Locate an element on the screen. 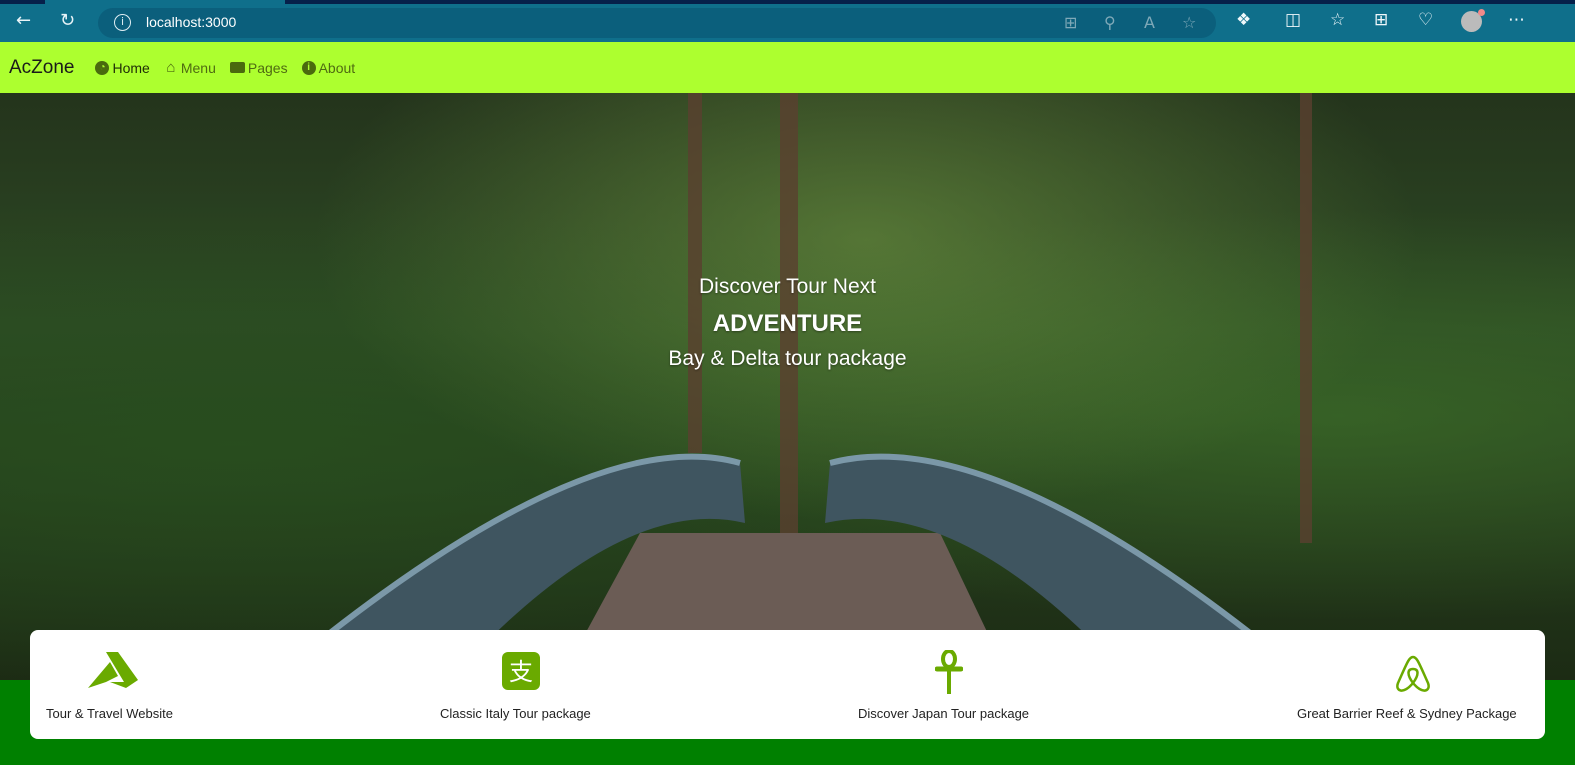 This screenshot has height=765, width=1575. svg-text: 支 is located at coordinates (521, 672).